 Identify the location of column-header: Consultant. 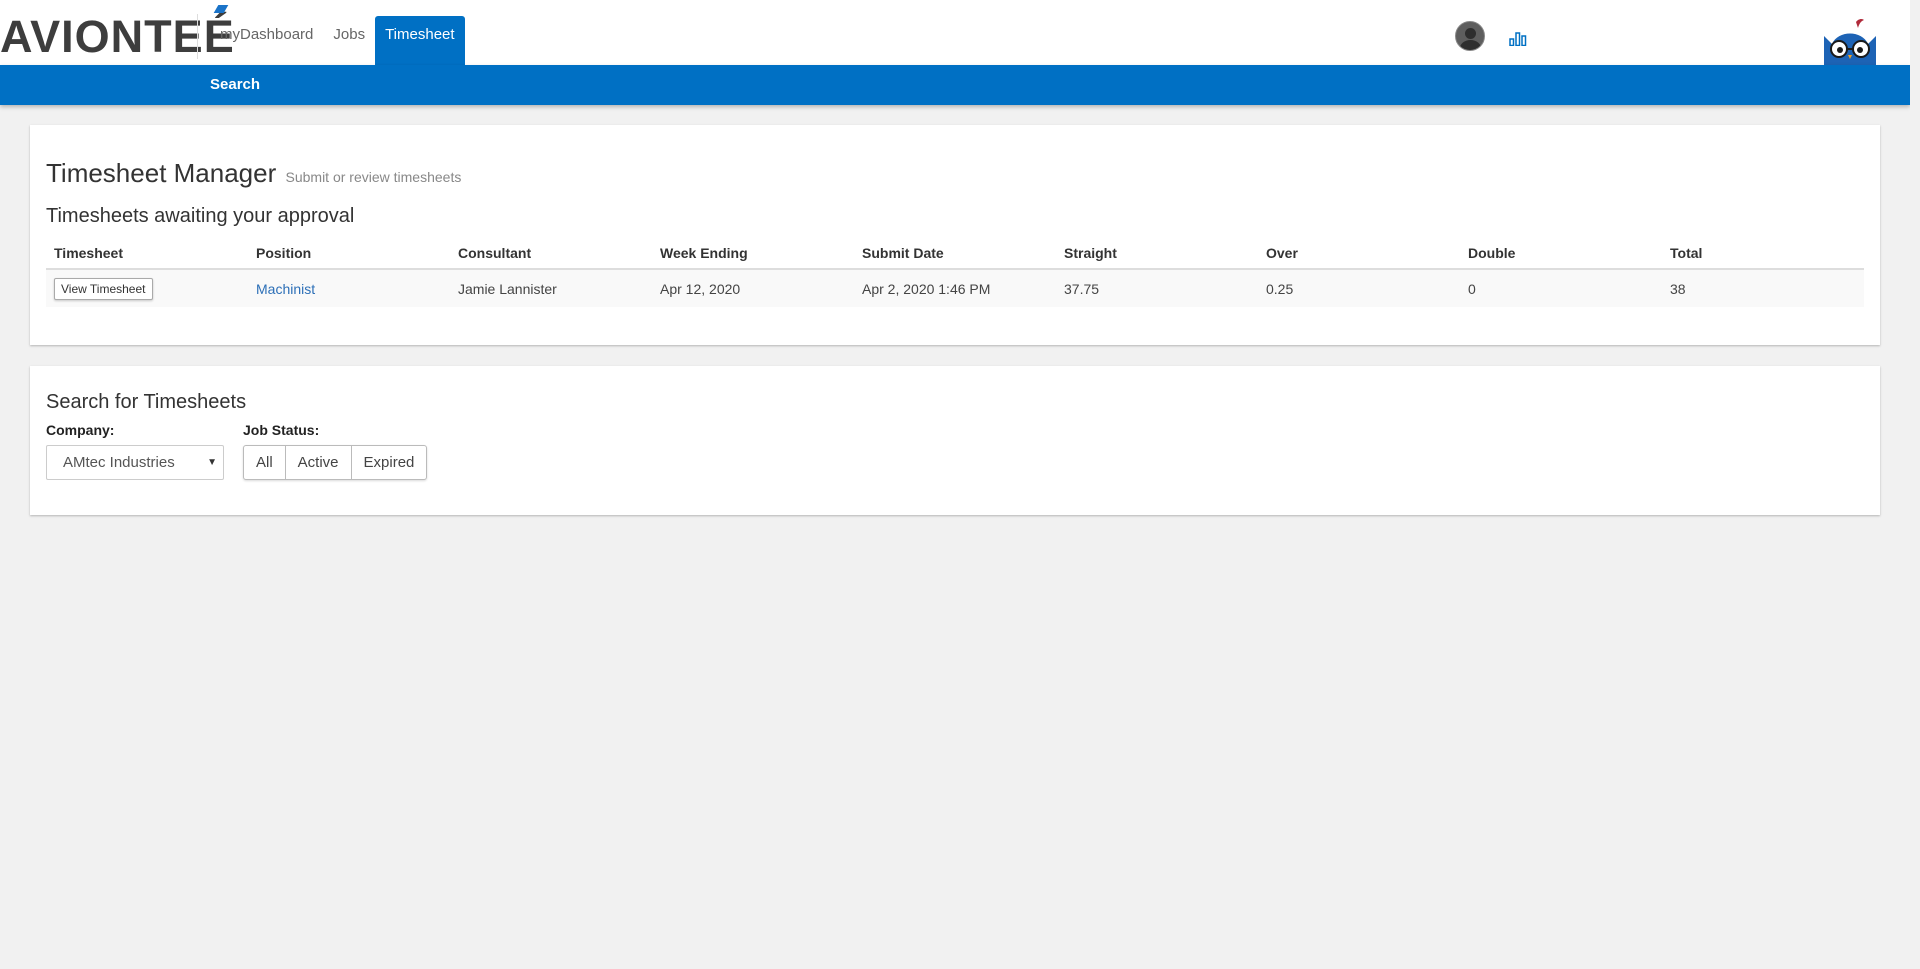
(551, 253).